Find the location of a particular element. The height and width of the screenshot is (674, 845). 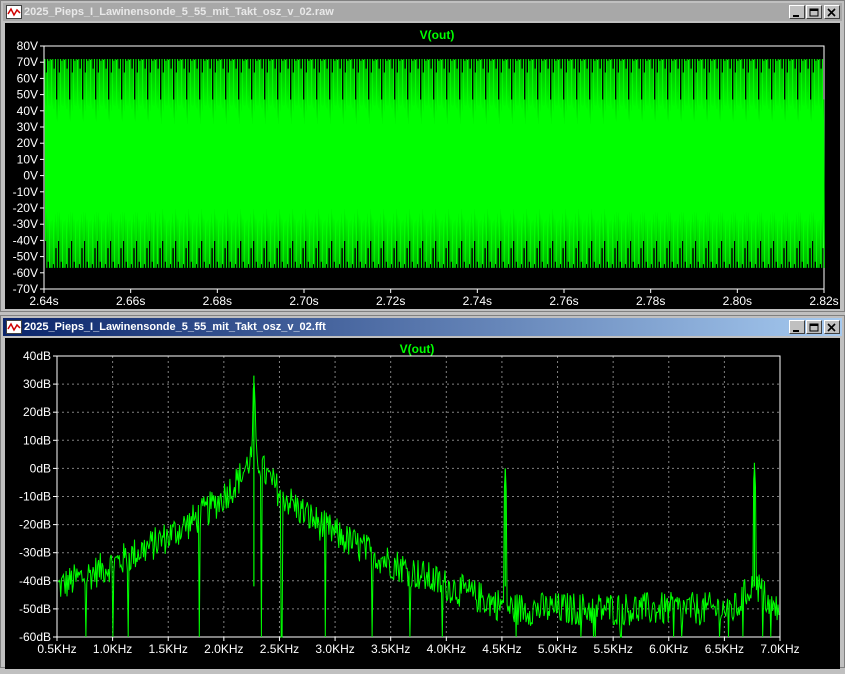

x-tick-label: 1.5KHz is located at coordinates (168, 649).